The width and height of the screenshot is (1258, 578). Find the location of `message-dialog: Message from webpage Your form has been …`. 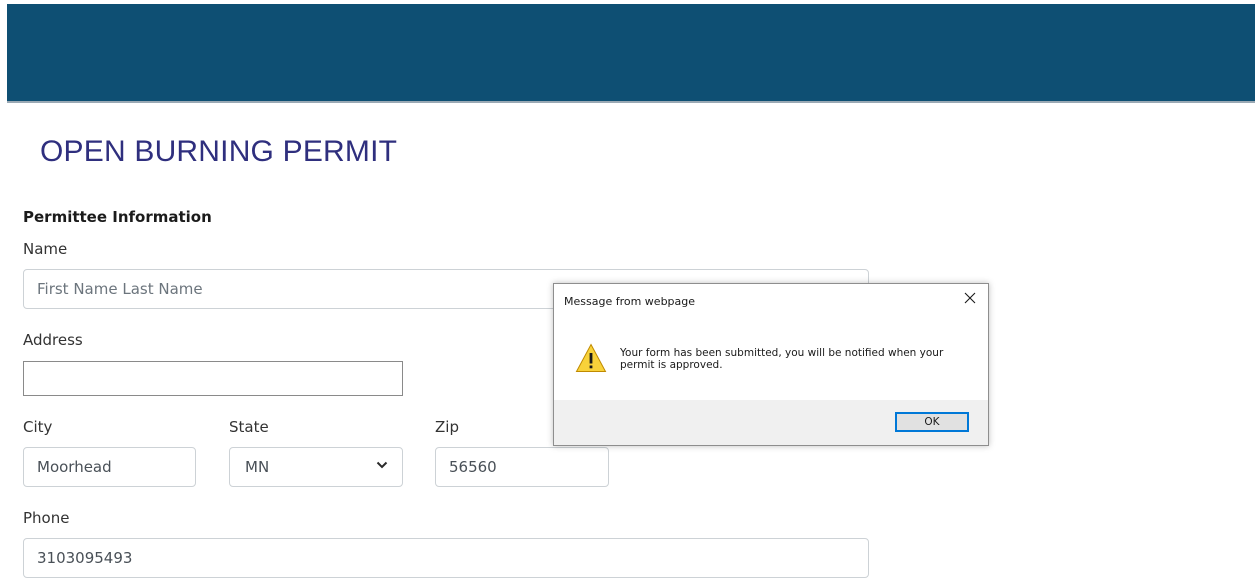

message-dialog: Message from webpage Your form has been … is located at coordinates (771, 364).